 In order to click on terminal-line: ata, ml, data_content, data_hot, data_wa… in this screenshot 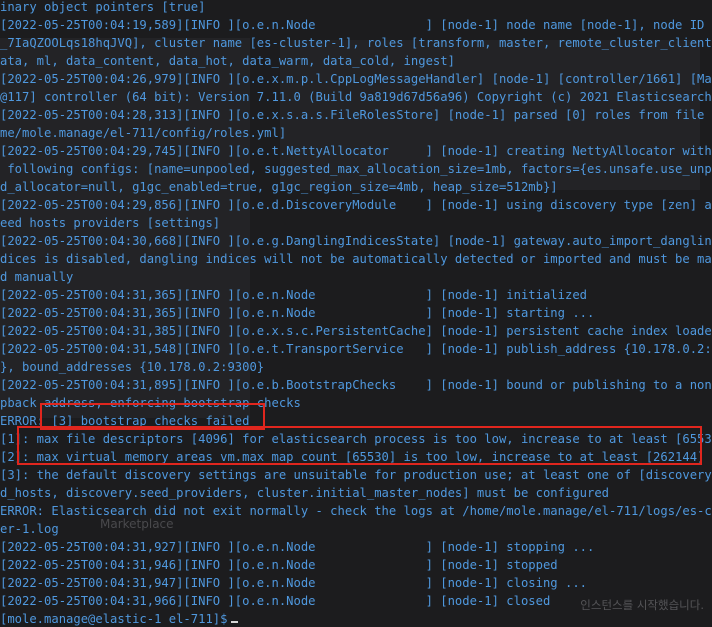, I will do `click(227, 61)`.